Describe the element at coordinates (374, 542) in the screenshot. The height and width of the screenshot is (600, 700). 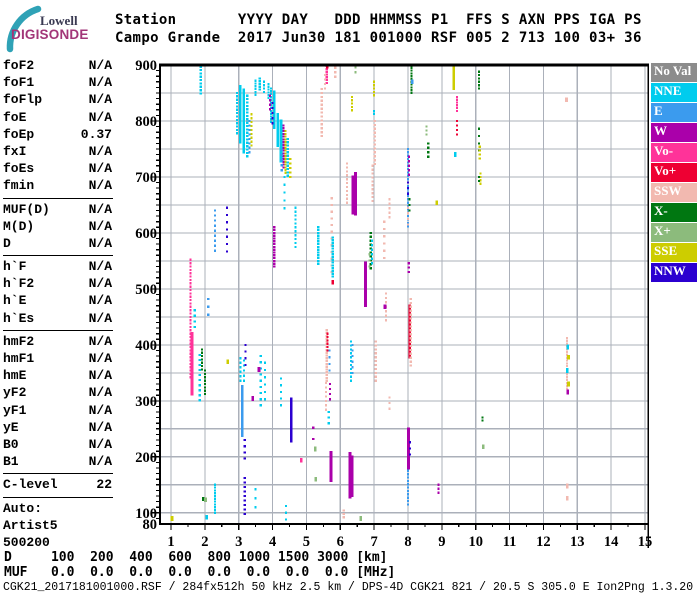
I see `svg-text: 7` at that location.